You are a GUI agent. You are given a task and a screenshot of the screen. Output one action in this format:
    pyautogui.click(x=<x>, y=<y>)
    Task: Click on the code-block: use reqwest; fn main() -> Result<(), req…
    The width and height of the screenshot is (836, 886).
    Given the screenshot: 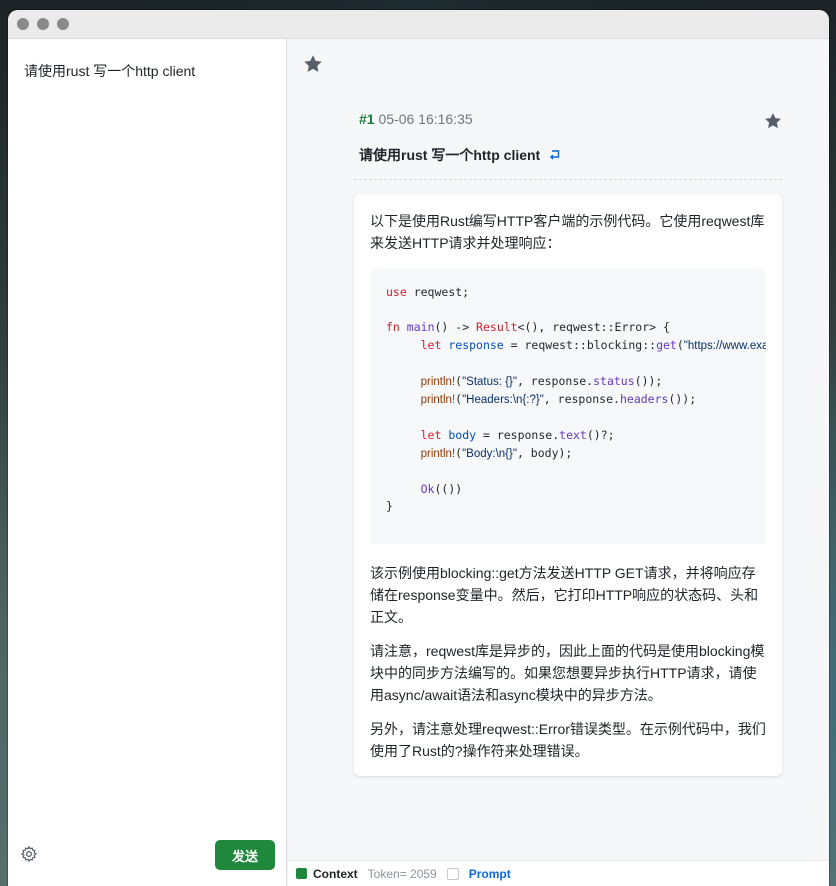 What is the action you would take?
    pyautogui.click(x=568, y=406)
    